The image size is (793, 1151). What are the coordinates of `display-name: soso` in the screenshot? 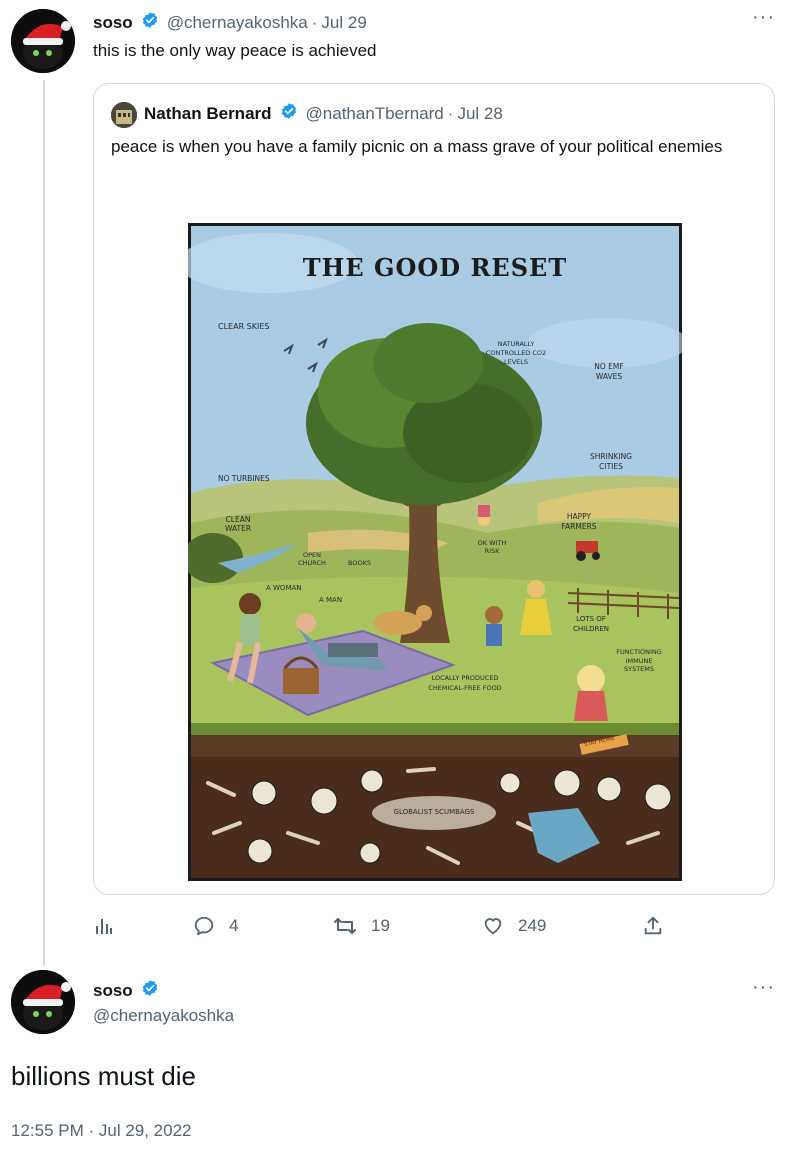 It's located at (113, 23).